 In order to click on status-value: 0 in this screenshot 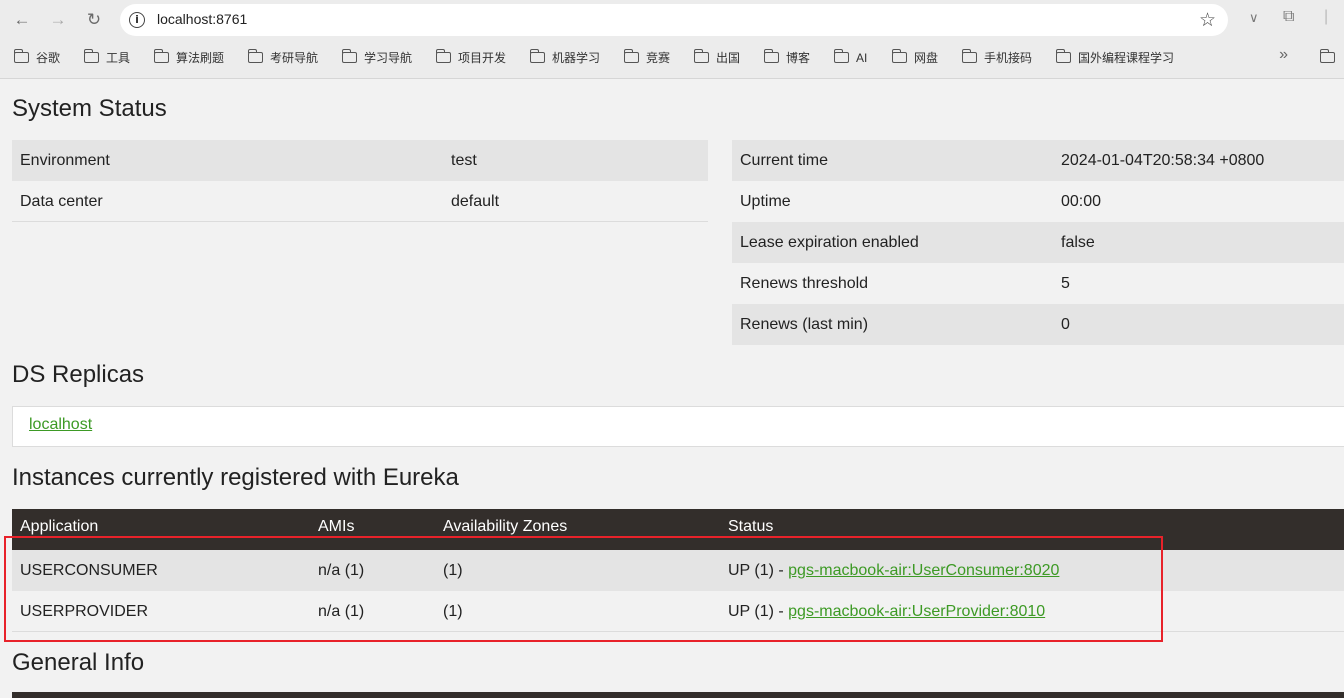, I will do `click(1065, 324)`.